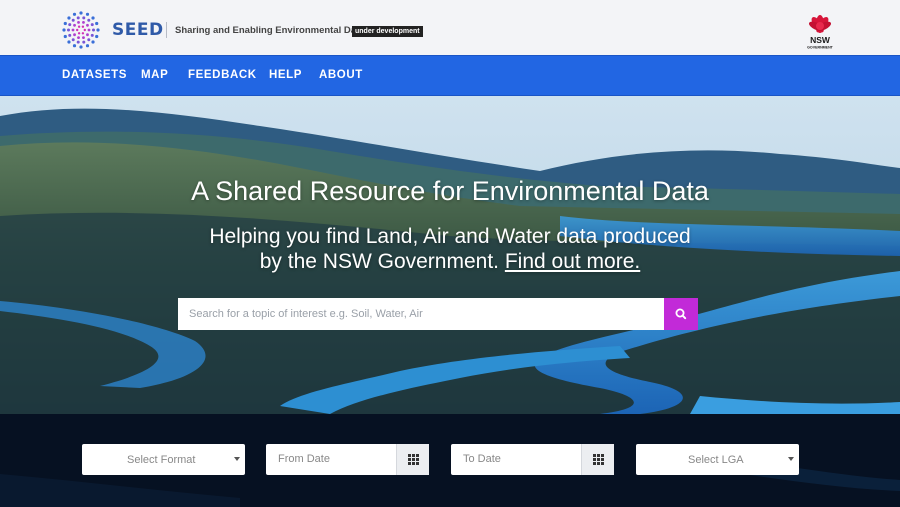  Describe the element at coordinates (572, 261) in the screenshot. I see `find-out-more-link: Find out more.` at that location.